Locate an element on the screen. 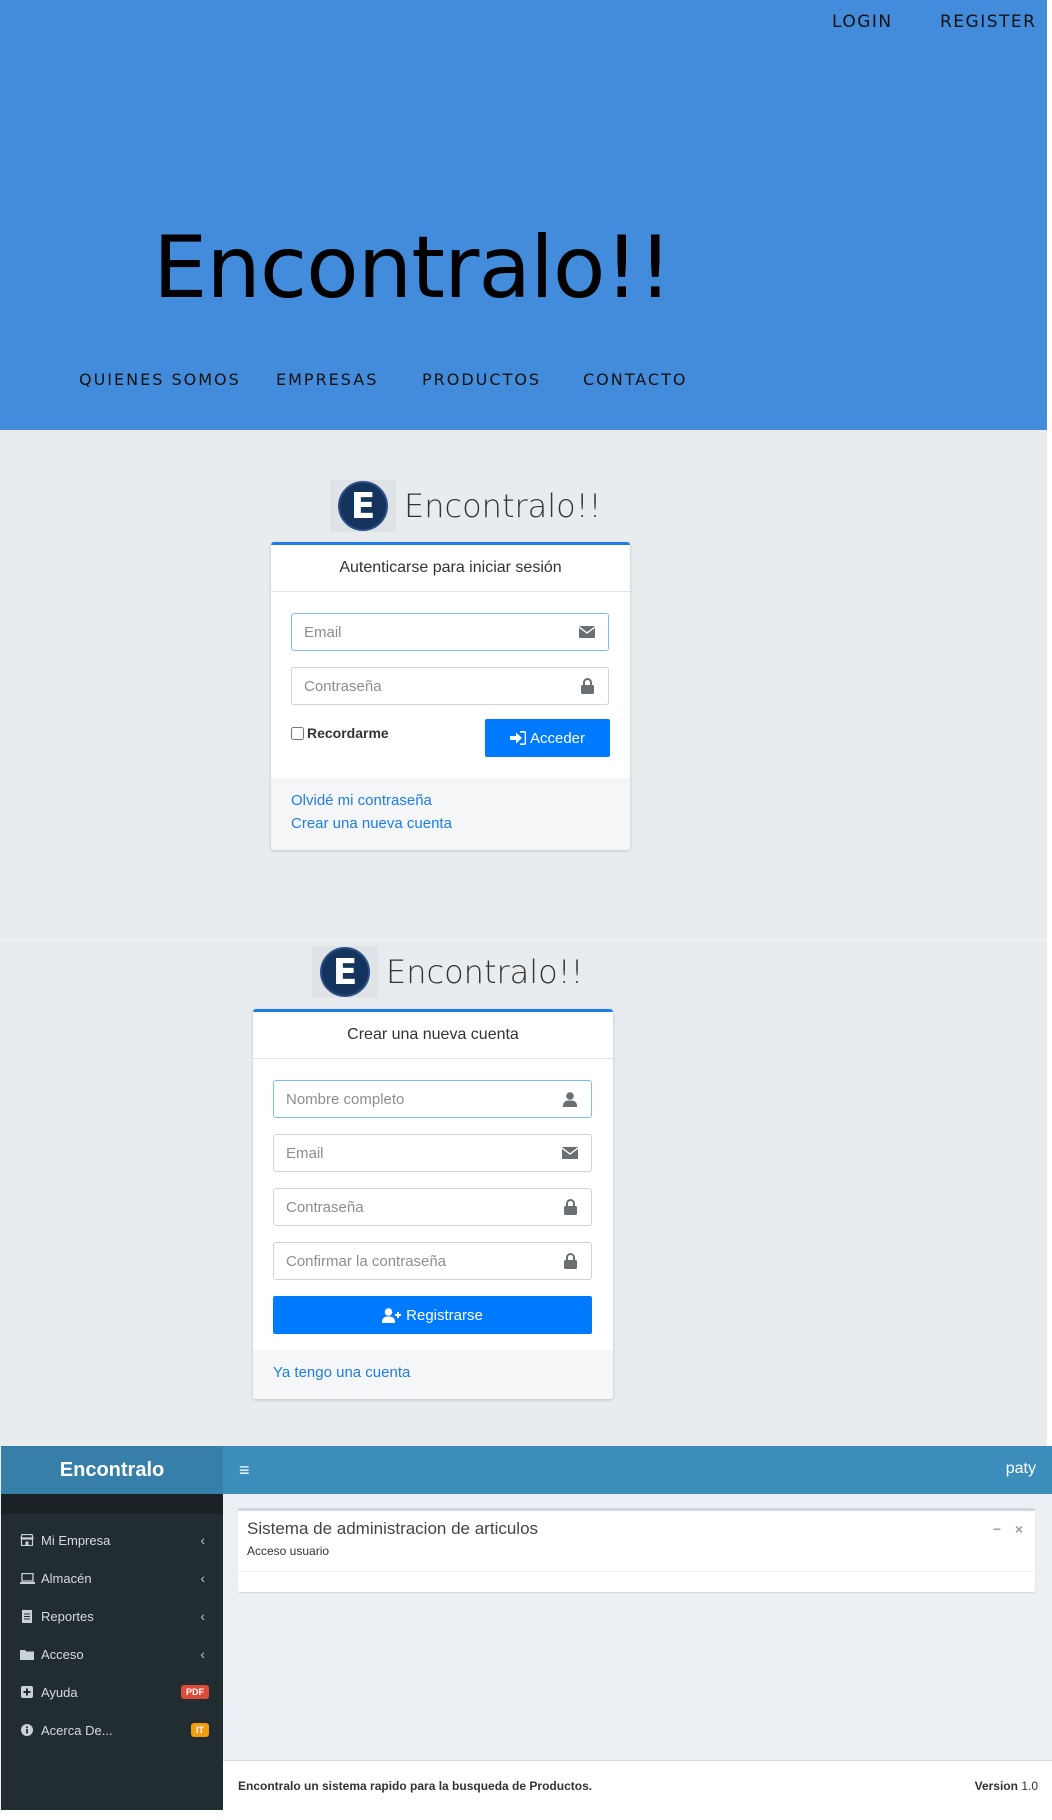 Image resolution: width=1052 pixels, height=1820 pixels. register-button: Registrarse is located at coordinates (432, 1315).